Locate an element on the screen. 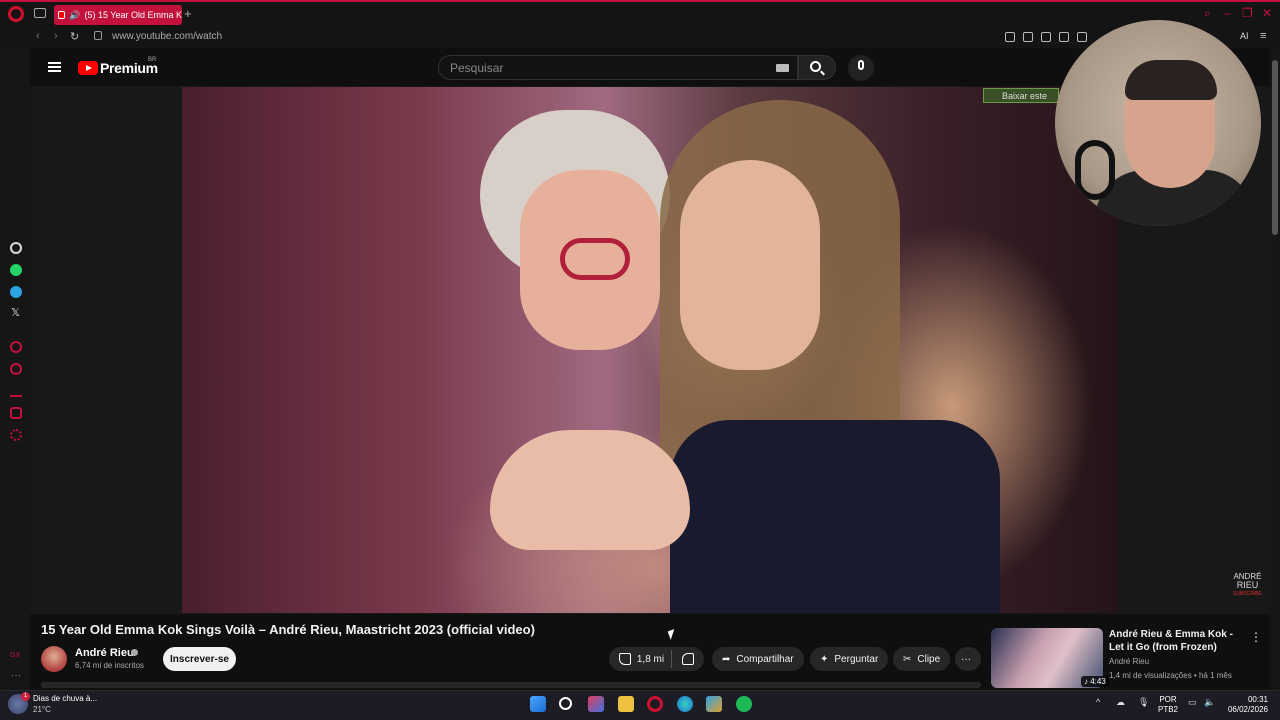 The image size is (1280, 720). language-indicator: POR PTB2 is located at coordinates (1168, 705).